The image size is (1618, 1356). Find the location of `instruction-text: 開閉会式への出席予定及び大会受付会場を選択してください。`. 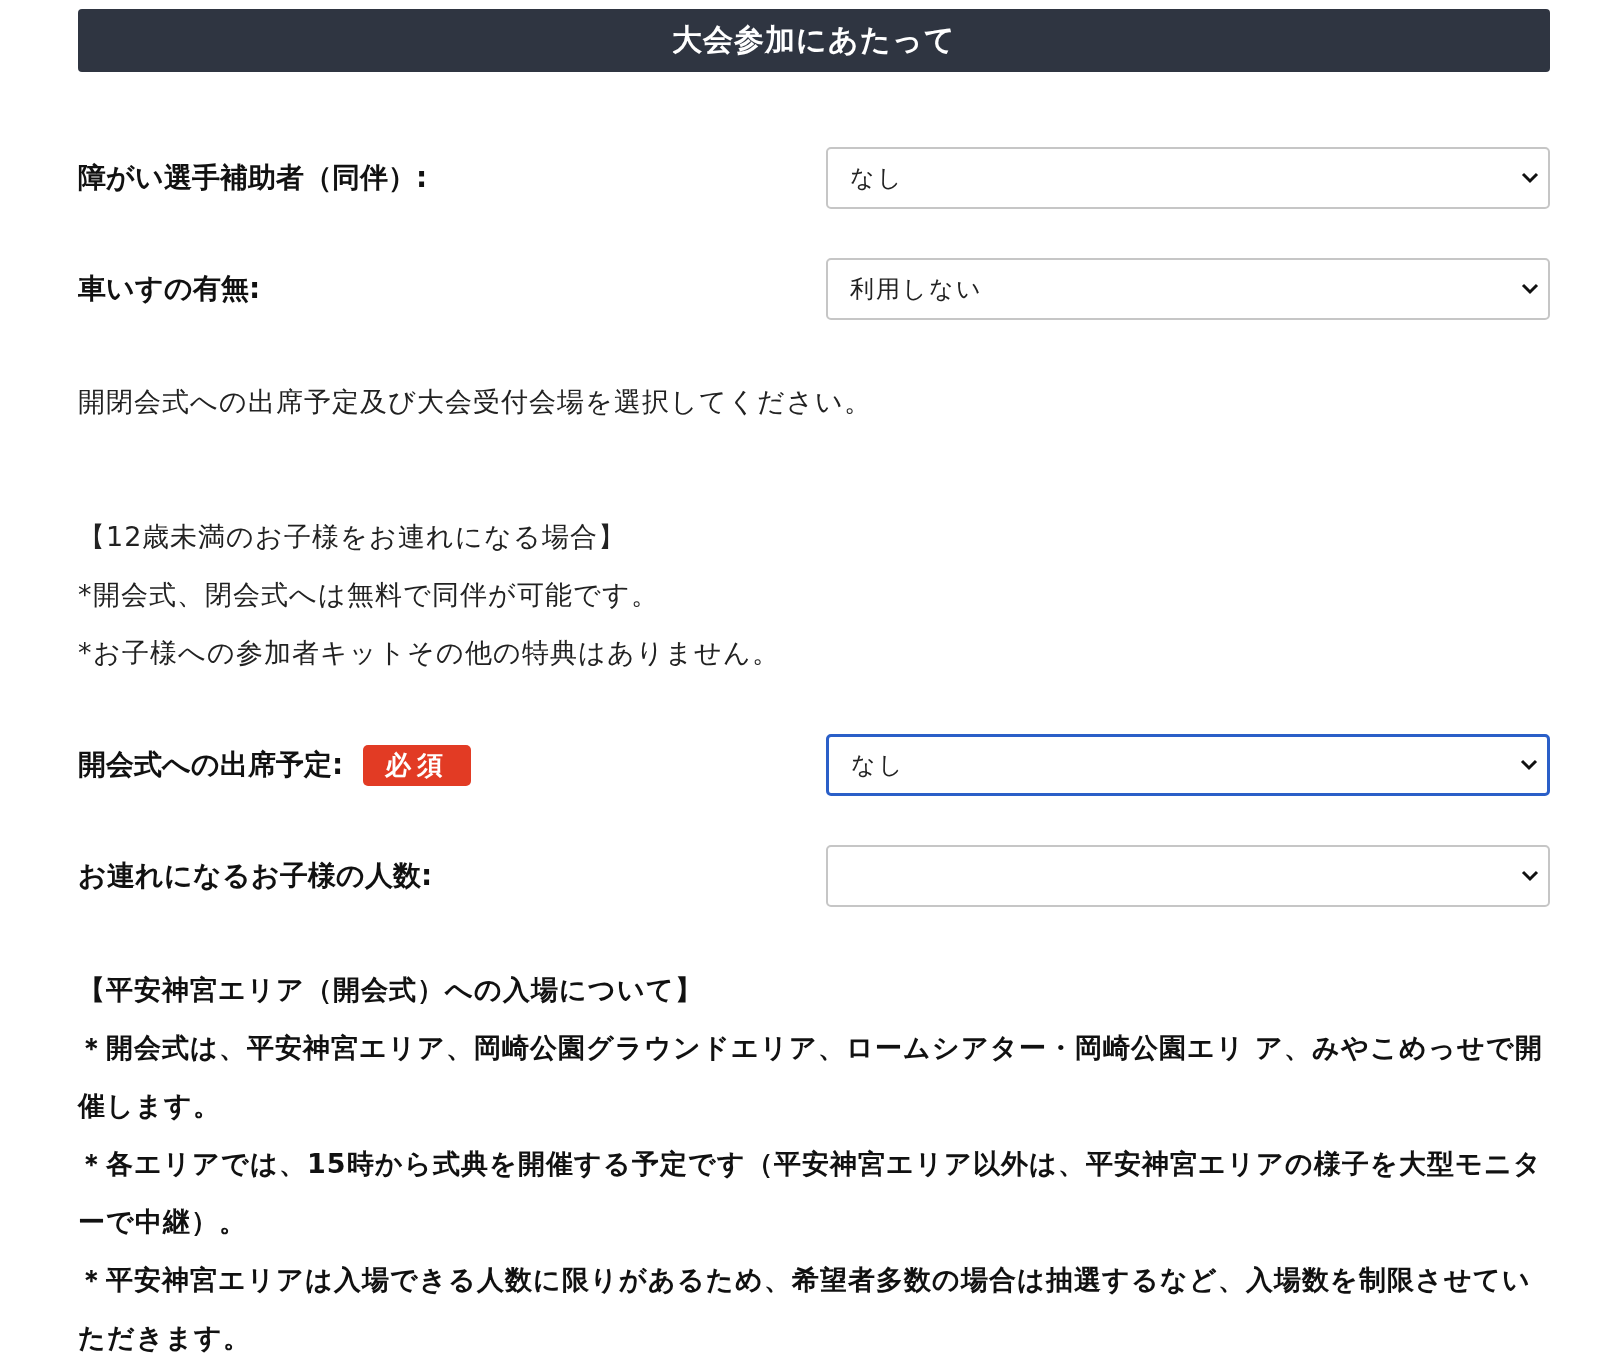

instruction-text: 開閉会式への出席予定及び大会受付会場を選択してください。 is located at coordinates (475, 402).